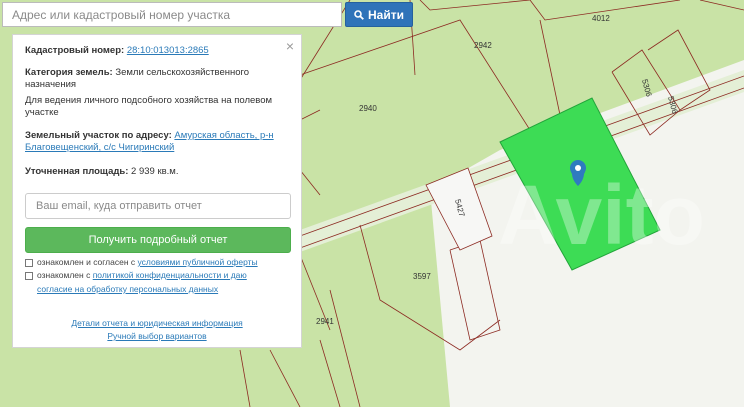 The width and height of the screenshot is (744, 407). What do you see at coordinates (368, 108) in the screenshot?
I see `parcel-label: 2940` at bounding box center [368, 108].